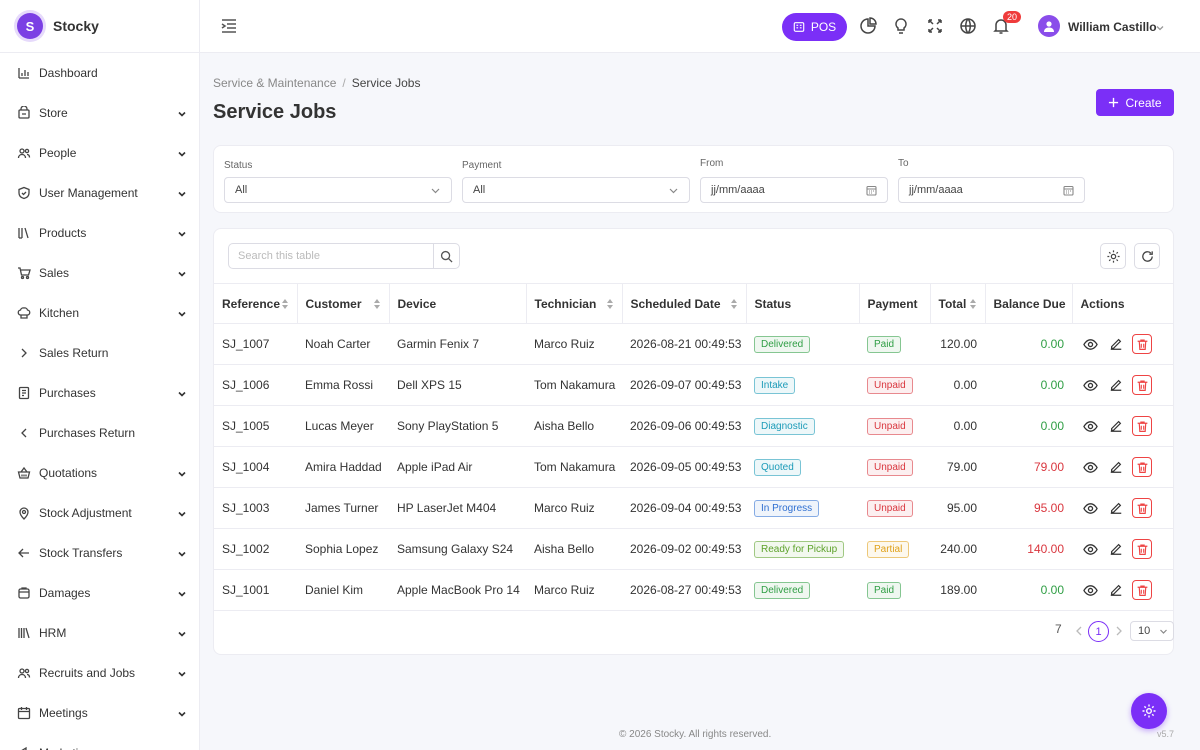 This screenshot has height=750, width=1200. Describe the element at coordinates (99, 273) in the screenshot. I see `sidebar-item-sales: Sales` at that location.